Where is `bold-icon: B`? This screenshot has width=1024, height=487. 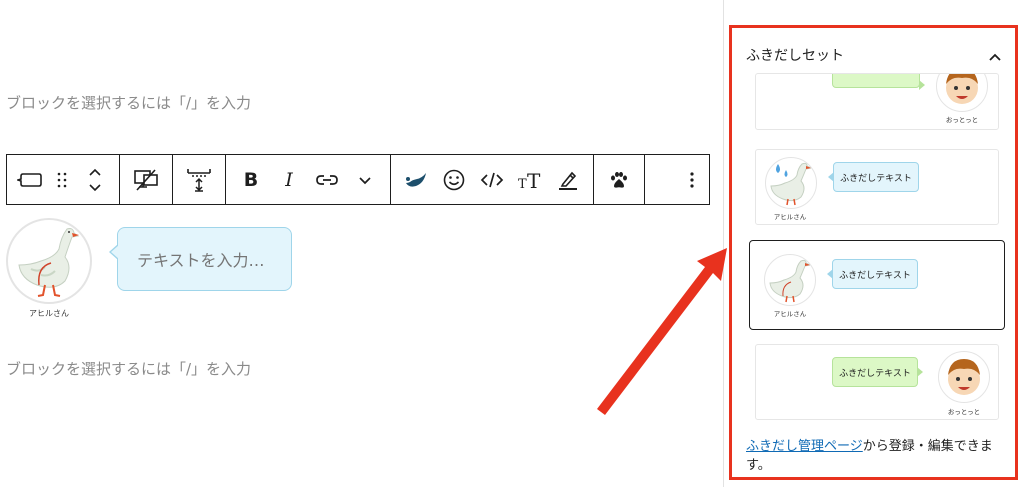
bold-icon: B is located at coordinates (251, 179).